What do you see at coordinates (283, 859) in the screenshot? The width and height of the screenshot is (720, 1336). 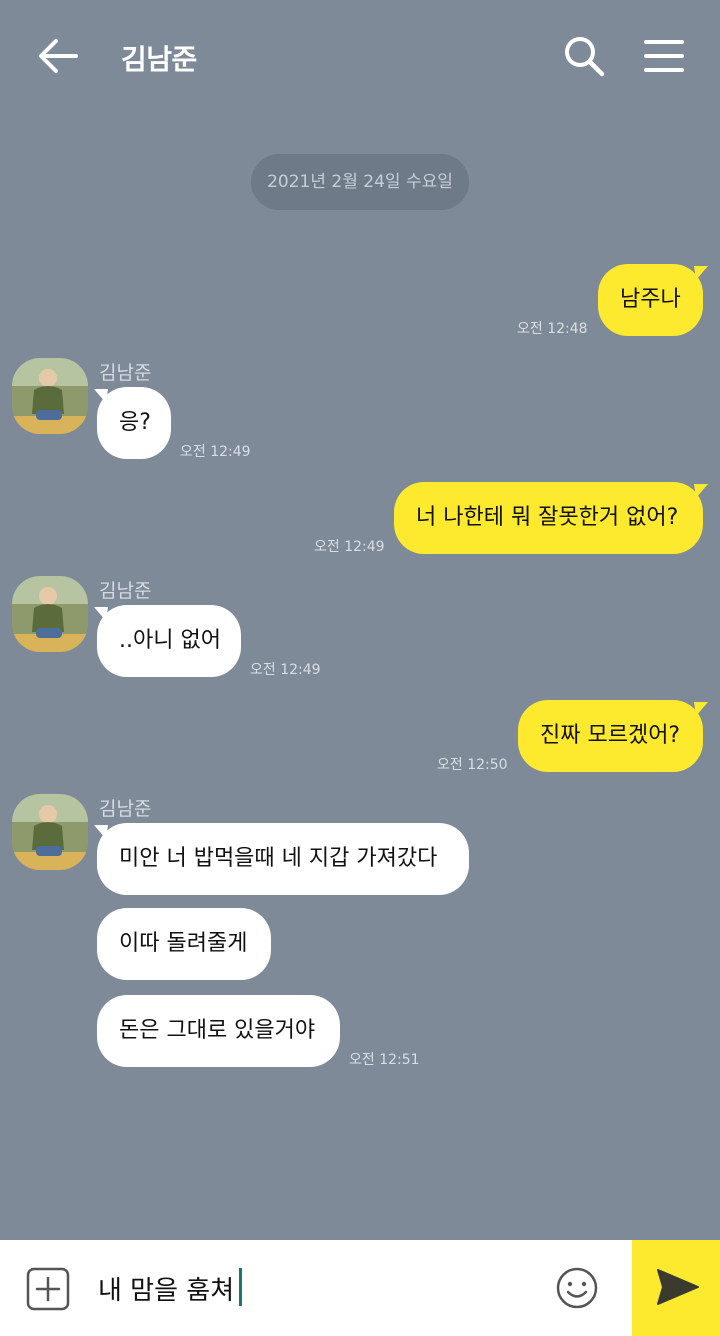 I see `other-message-bubble: 미안 너 밥먹을때 네 지갑 가져갔다` at bounding box center [283, 859].